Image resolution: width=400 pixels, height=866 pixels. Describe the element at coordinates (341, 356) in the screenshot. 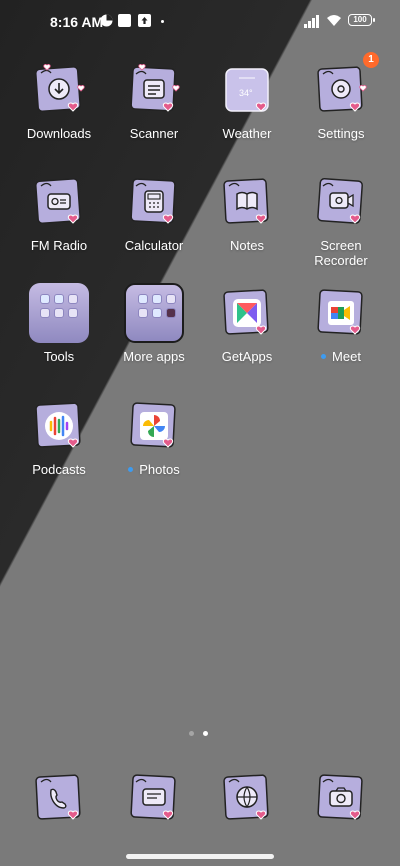

I see `app-label: Meet` at that location.